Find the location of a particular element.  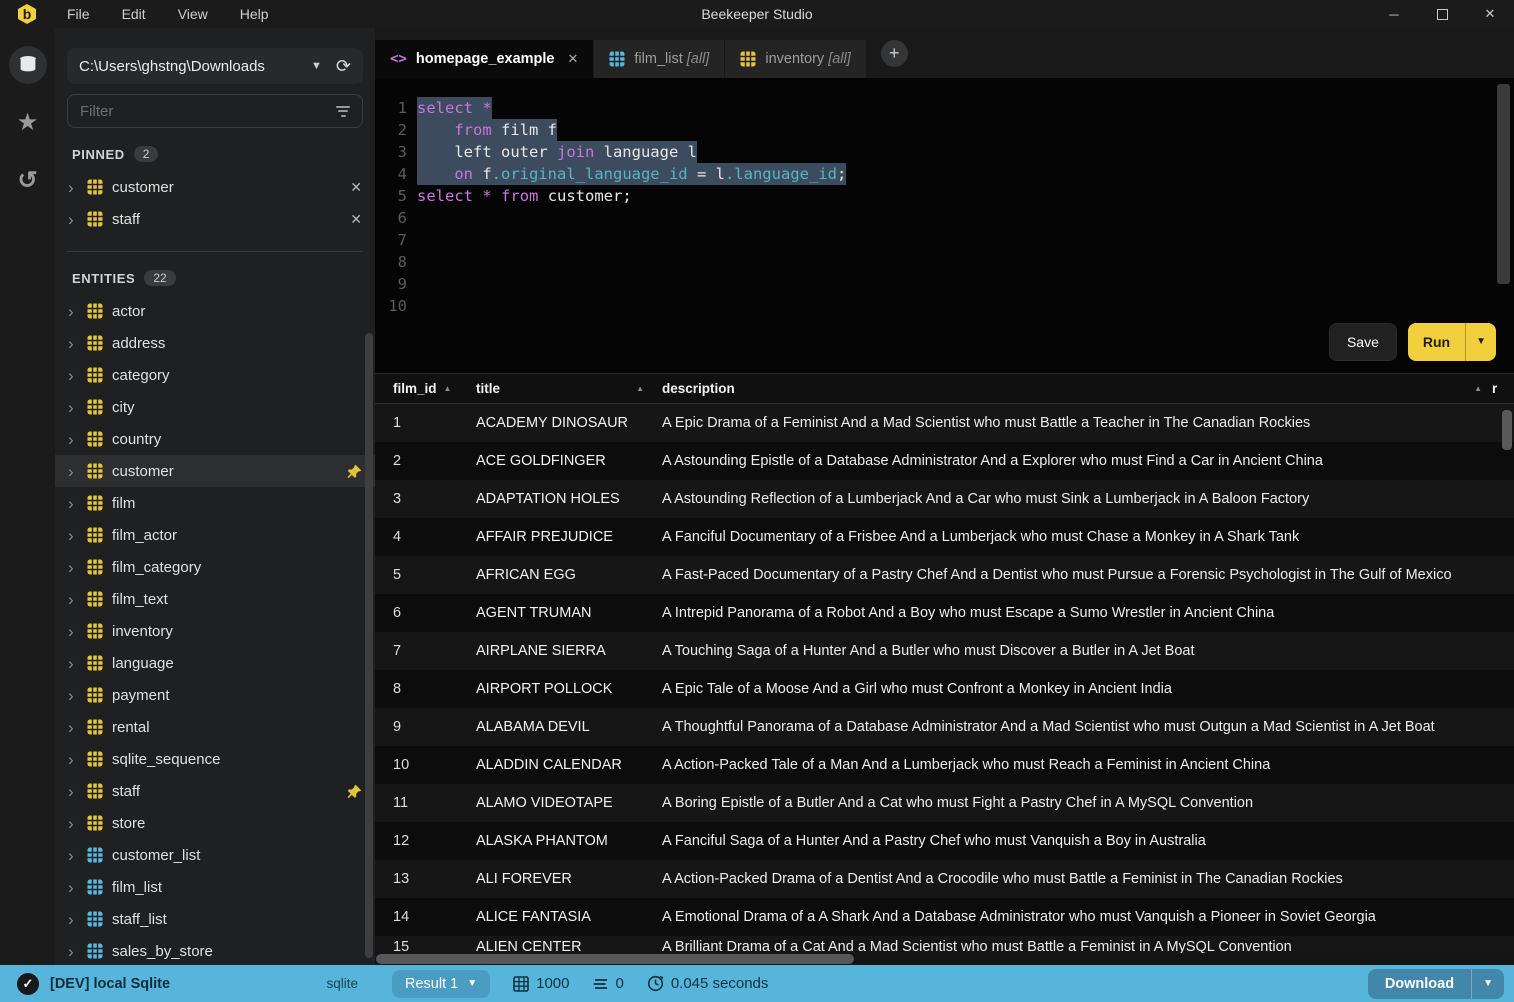

run-label: Run is located at coordinates (1436, 342).